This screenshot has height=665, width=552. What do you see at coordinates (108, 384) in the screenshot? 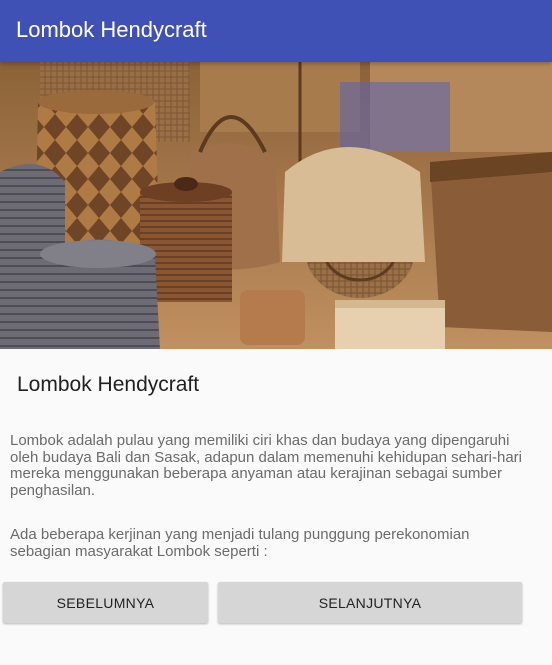
I see `section-heading: Lombok Hendycraft` at bounding box center [108, 384].